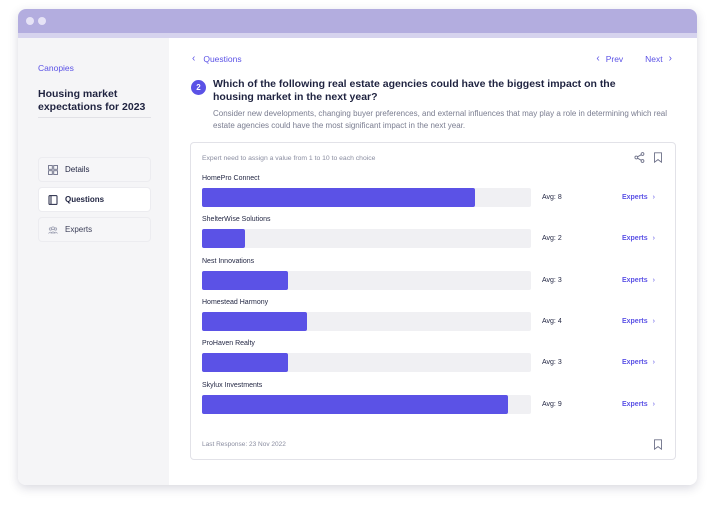  What do you see at coordinates (552, 239) in the screenshot?
I see `average-score: Avg: 2` at bounding box center [552, 239].